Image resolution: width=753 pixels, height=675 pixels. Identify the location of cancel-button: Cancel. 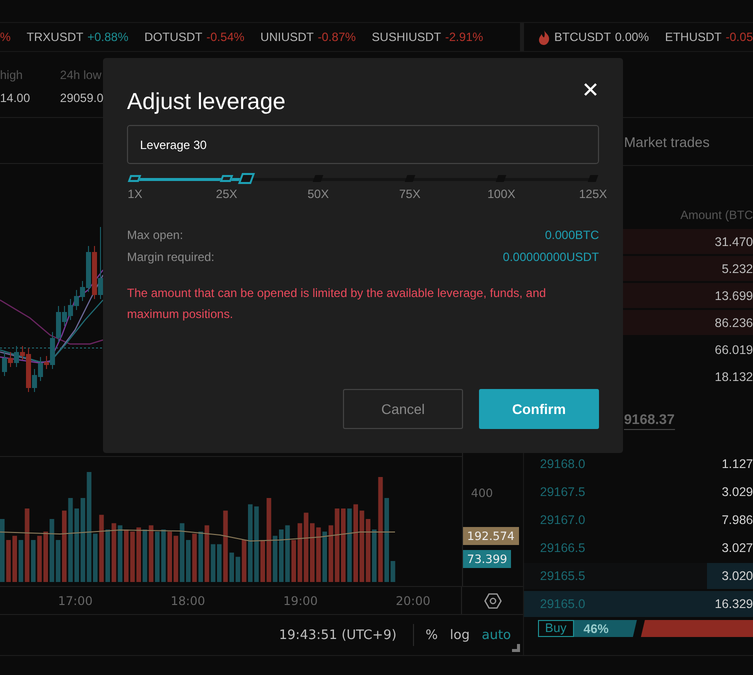
(403, 409).